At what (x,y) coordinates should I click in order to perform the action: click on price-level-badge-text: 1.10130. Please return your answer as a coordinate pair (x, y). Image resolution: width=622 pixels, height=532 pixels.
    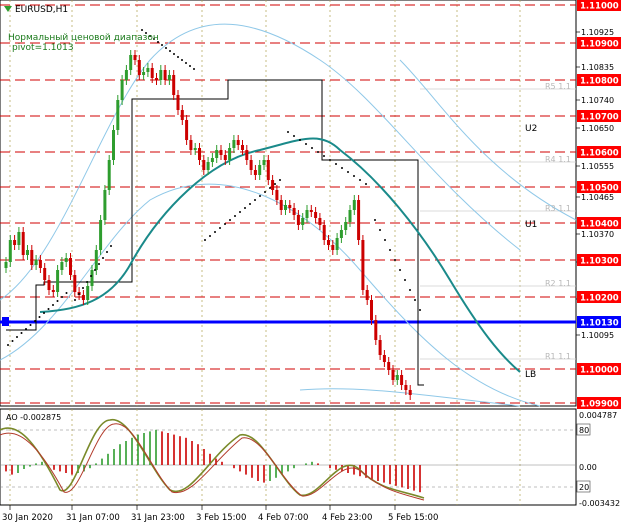
    Looking at the image, I should click on (599, 324).